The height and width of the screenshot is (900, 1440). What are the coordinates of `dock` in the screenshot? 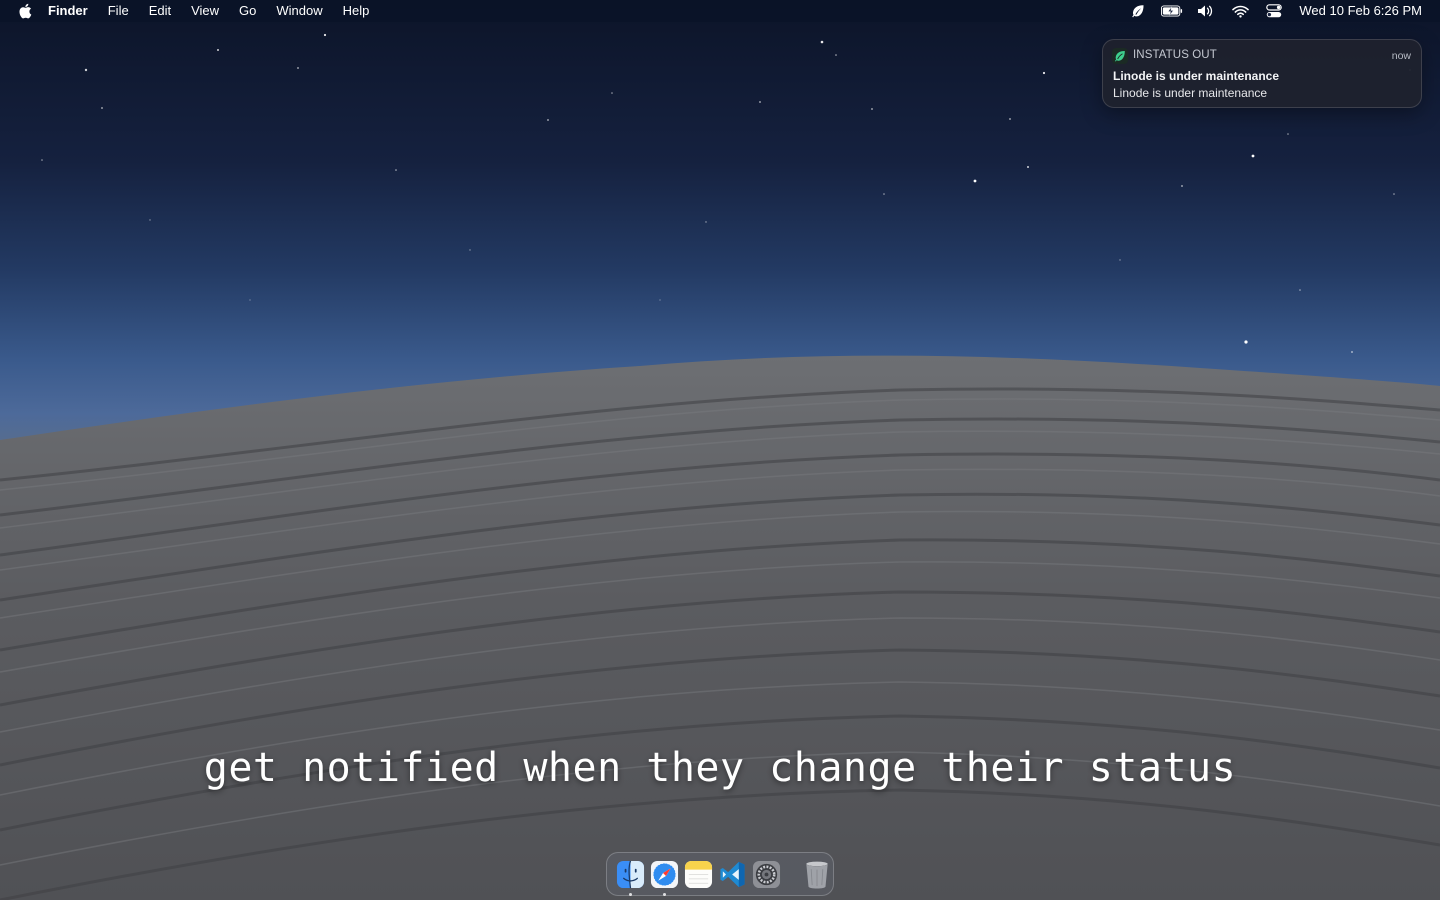 It's located at (720, 874).